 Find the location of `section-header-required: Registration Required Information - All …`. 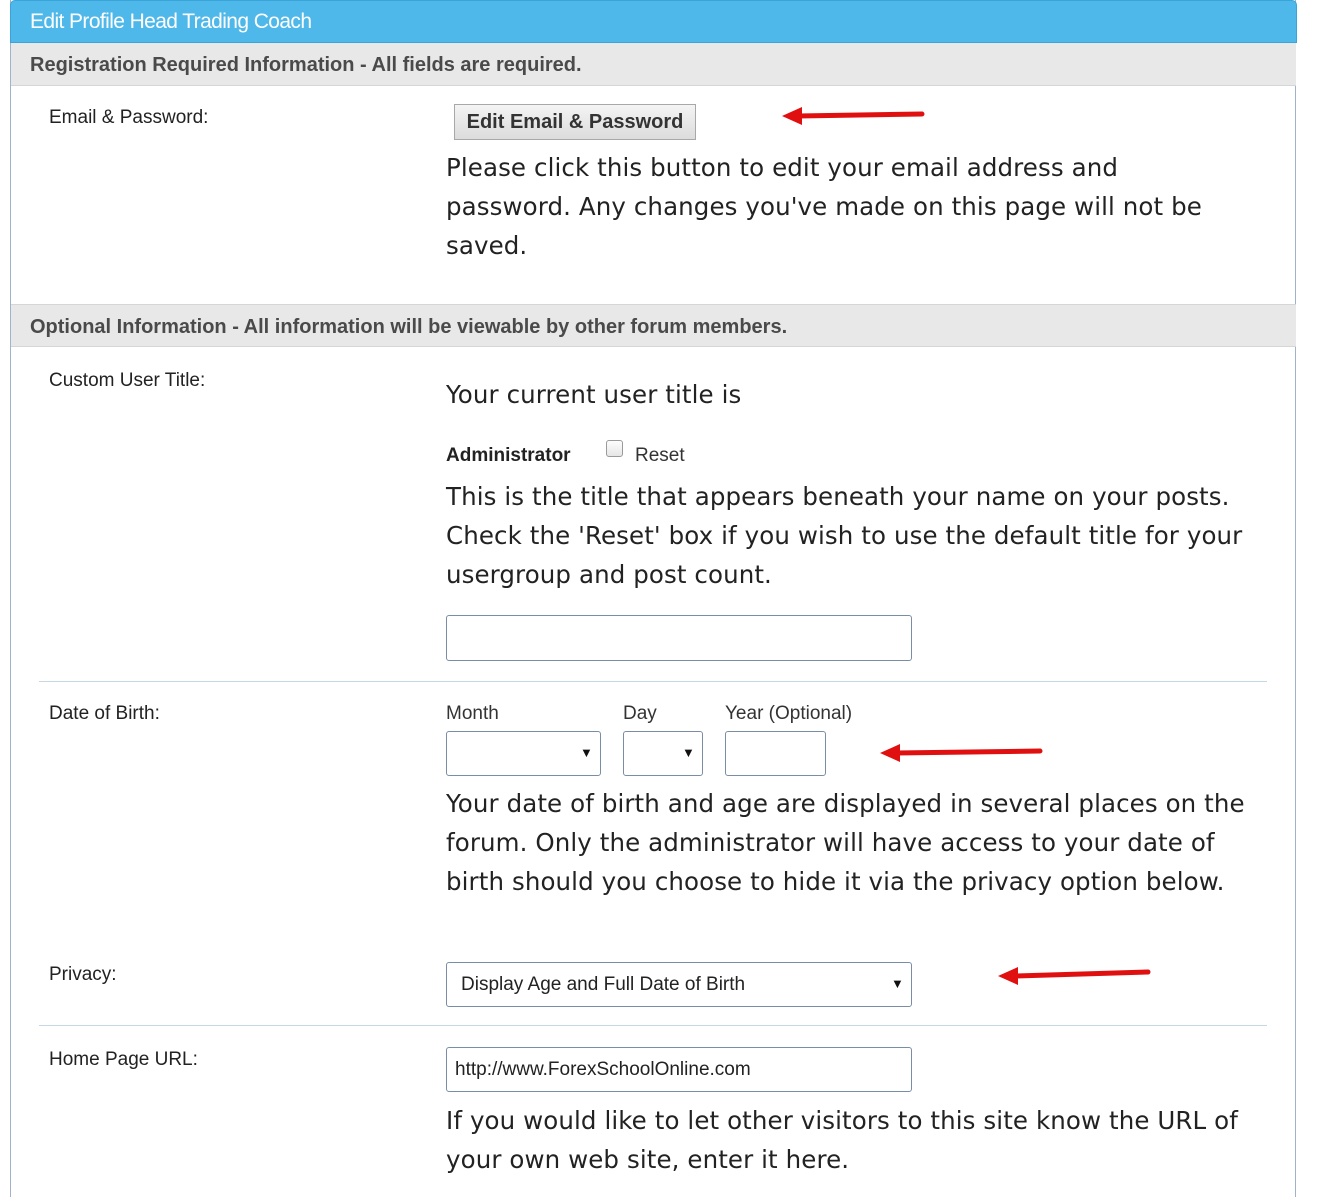

section-header-required: Registration Required Information - All … is located at coordinates (653, 64).